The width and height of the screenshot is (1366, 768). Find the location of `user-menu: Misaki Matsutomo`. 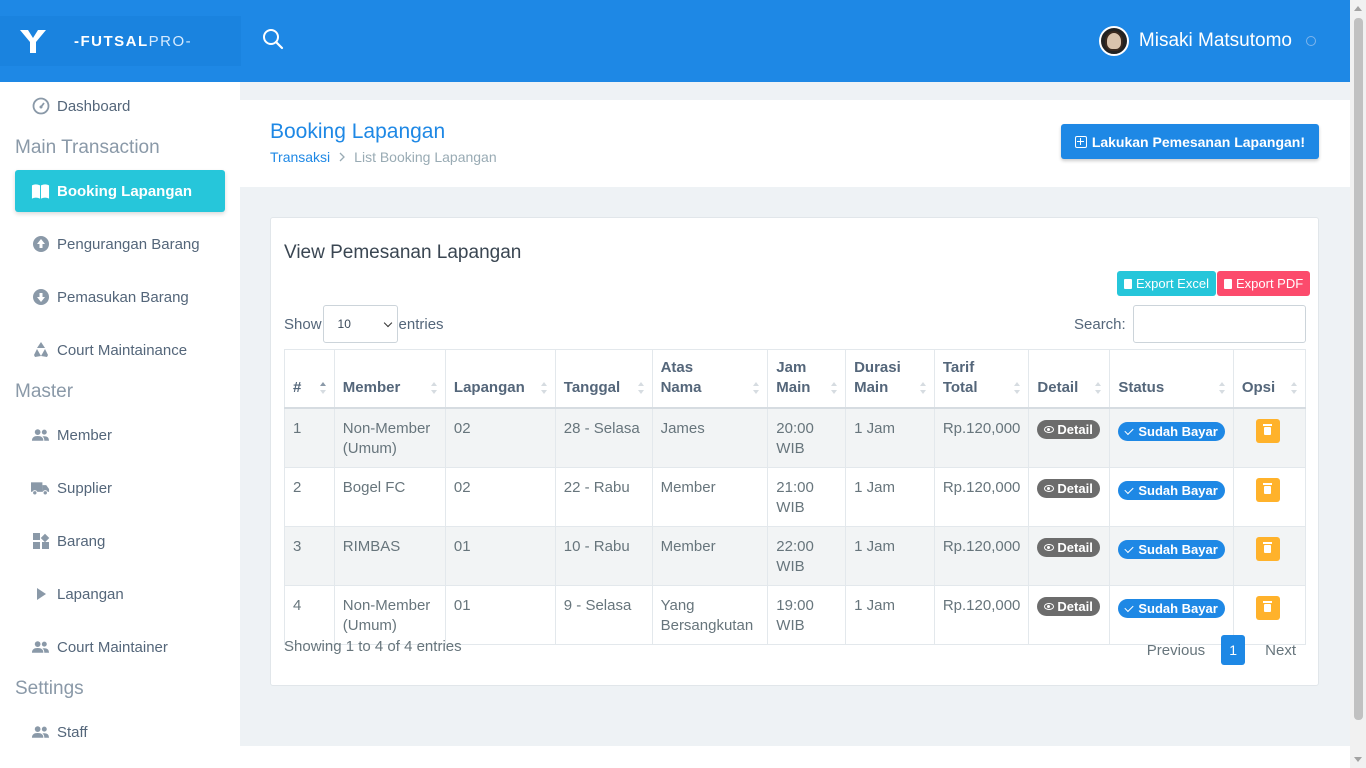

user-menu: Misaki Matsutomo is located at coordinates (1207, 41).